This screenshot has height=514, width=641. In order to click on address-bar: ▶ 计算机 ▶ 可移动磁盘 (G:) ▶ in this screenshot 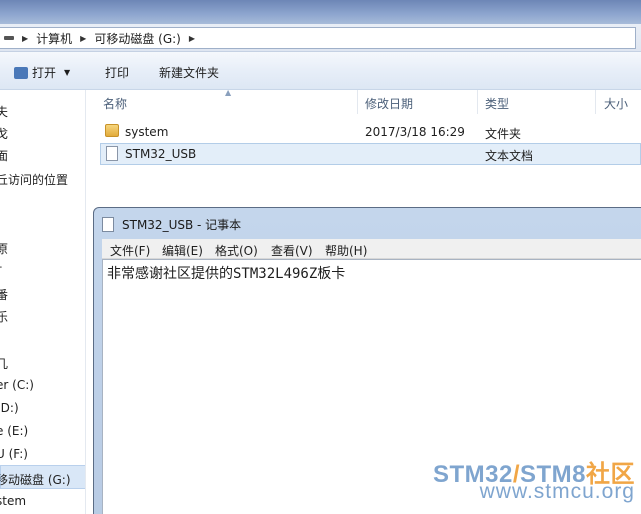, I will do `click(320, 38)`.